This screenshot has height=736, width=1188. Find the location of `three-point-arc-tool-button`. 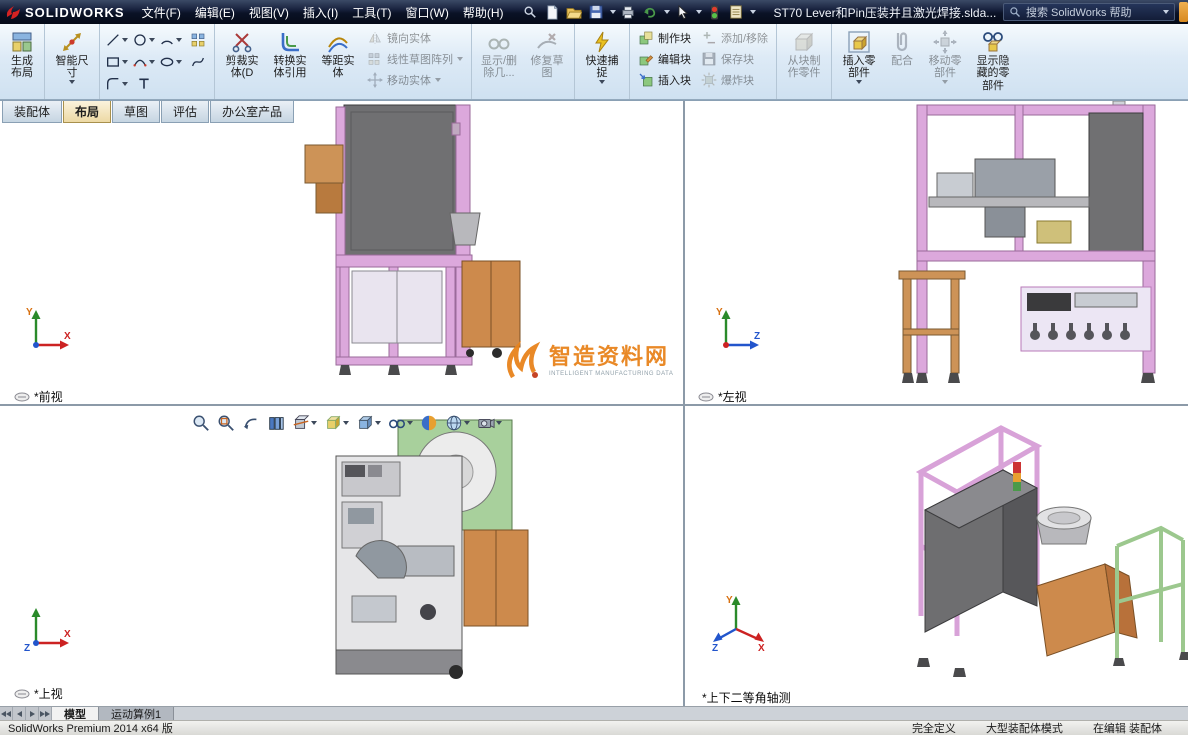

three-point-arc-tool-button is located at coordinates (143, 62).